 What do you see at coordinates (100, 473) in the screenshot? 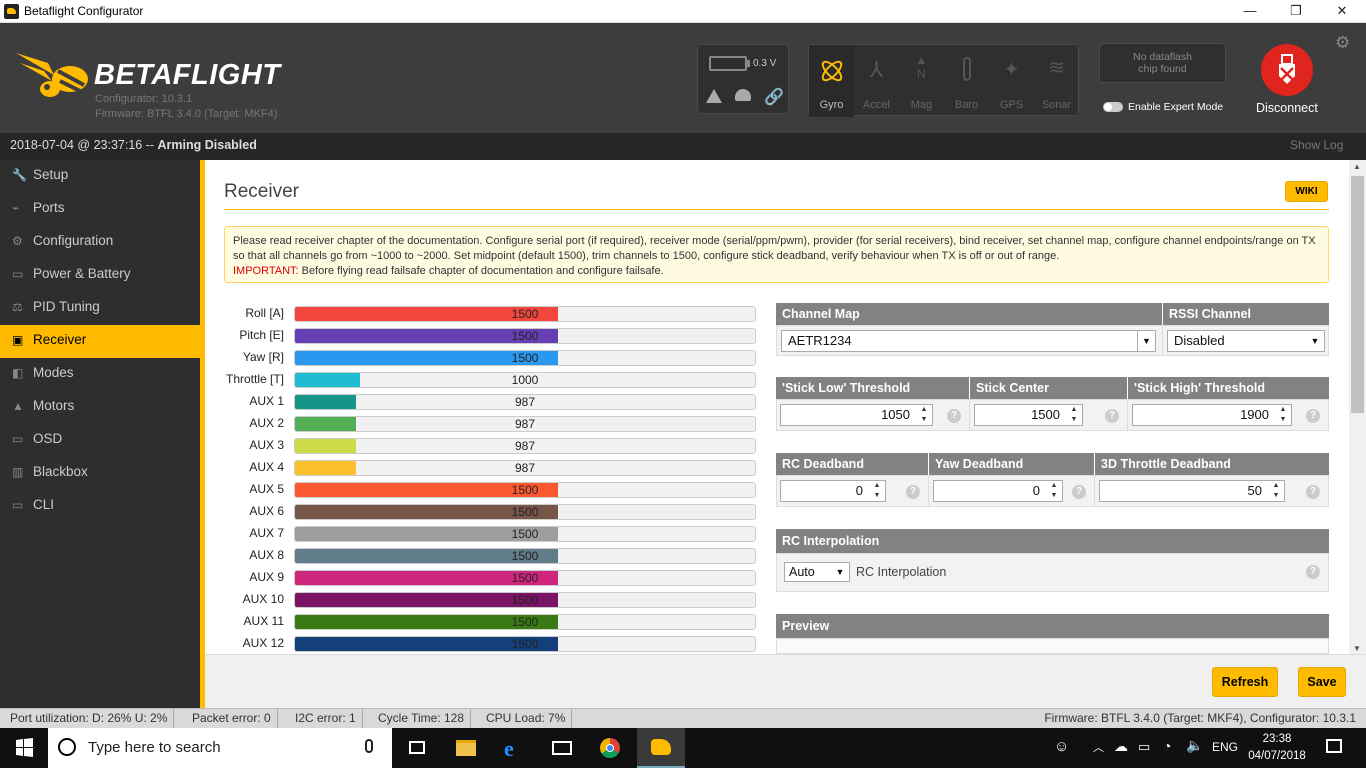
I see `sidebar-item-blackbox: ▥ Blackbox` at bounding box center [100, 473].